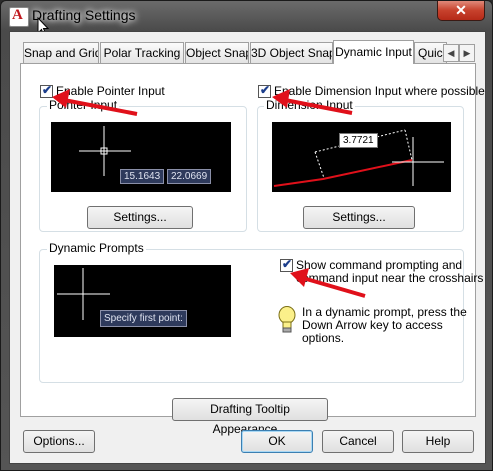 The height and width of the screenshot is (471, 493). I want to click on tab-3d-object-snap: 3D Object Snap, so click(291, 52).